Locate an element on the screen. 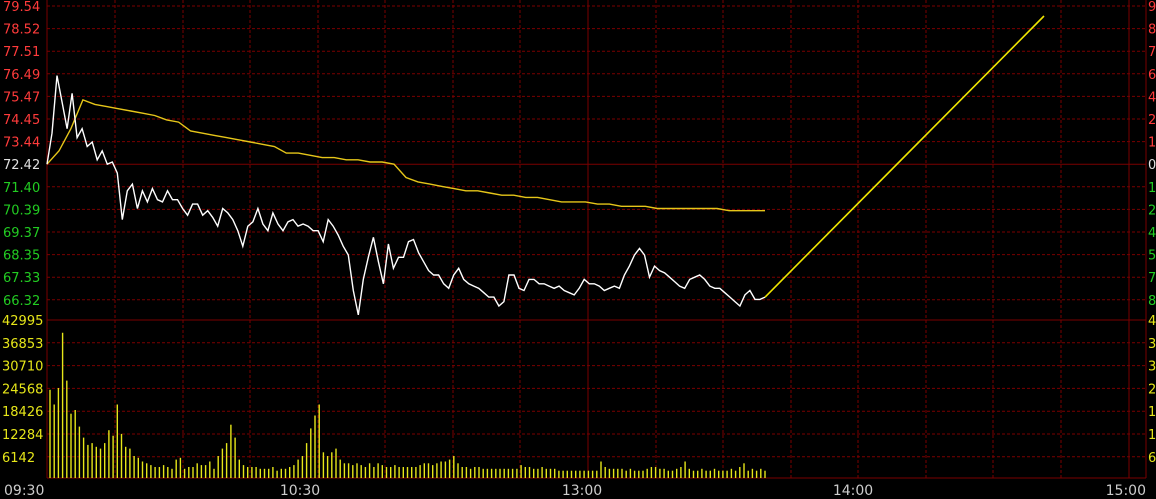 This screenshot has width=1156, height=499. price-tick-label: 69.37 is located at coordinates (21, 233).